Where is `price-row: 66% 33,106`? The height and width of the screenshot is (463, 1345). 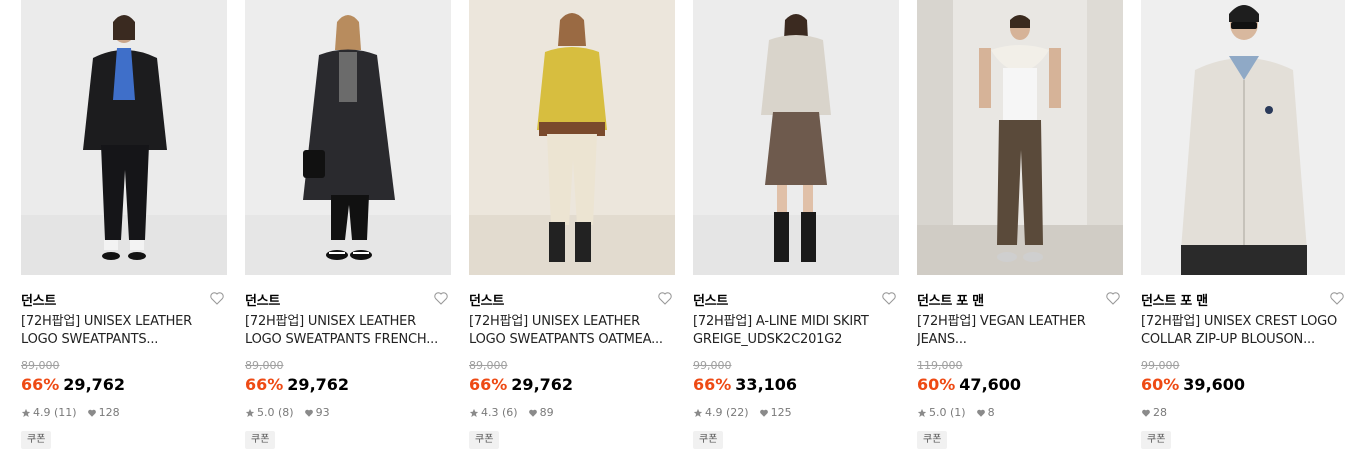
price-row: 66% 33,106 is located at coordinates (745, 384).